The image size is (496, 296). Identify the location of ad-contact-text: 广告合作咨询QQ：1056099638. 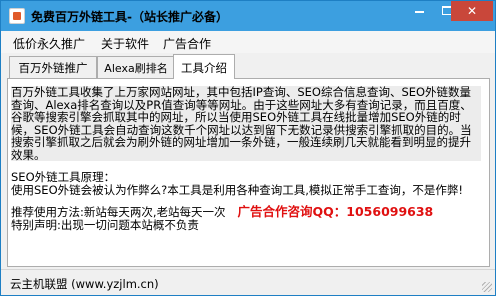
(335, 211).